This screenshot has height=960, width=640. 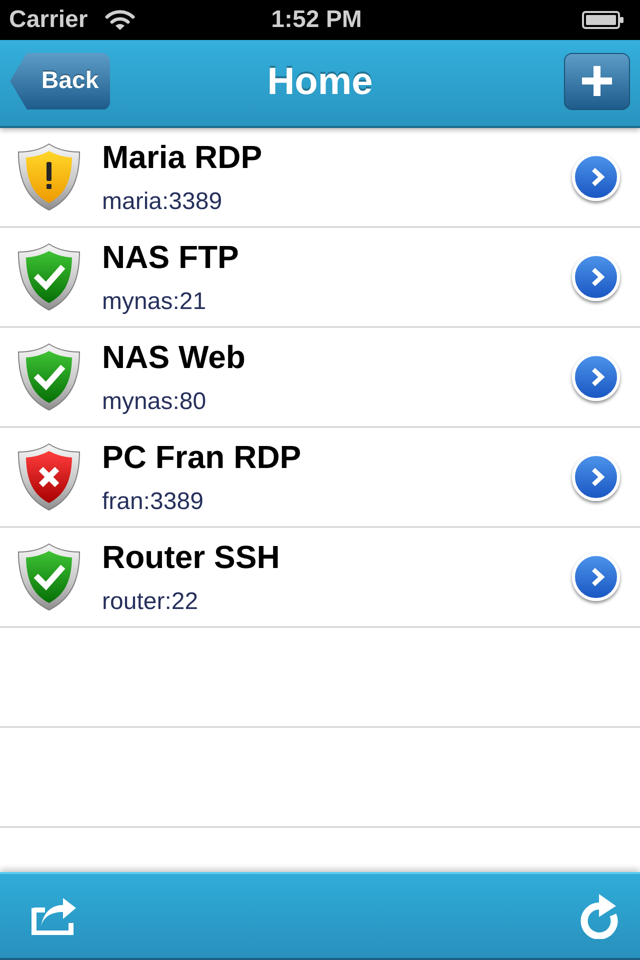 I want to click on connection-address: fran:3389, so click(x=153, y=502).